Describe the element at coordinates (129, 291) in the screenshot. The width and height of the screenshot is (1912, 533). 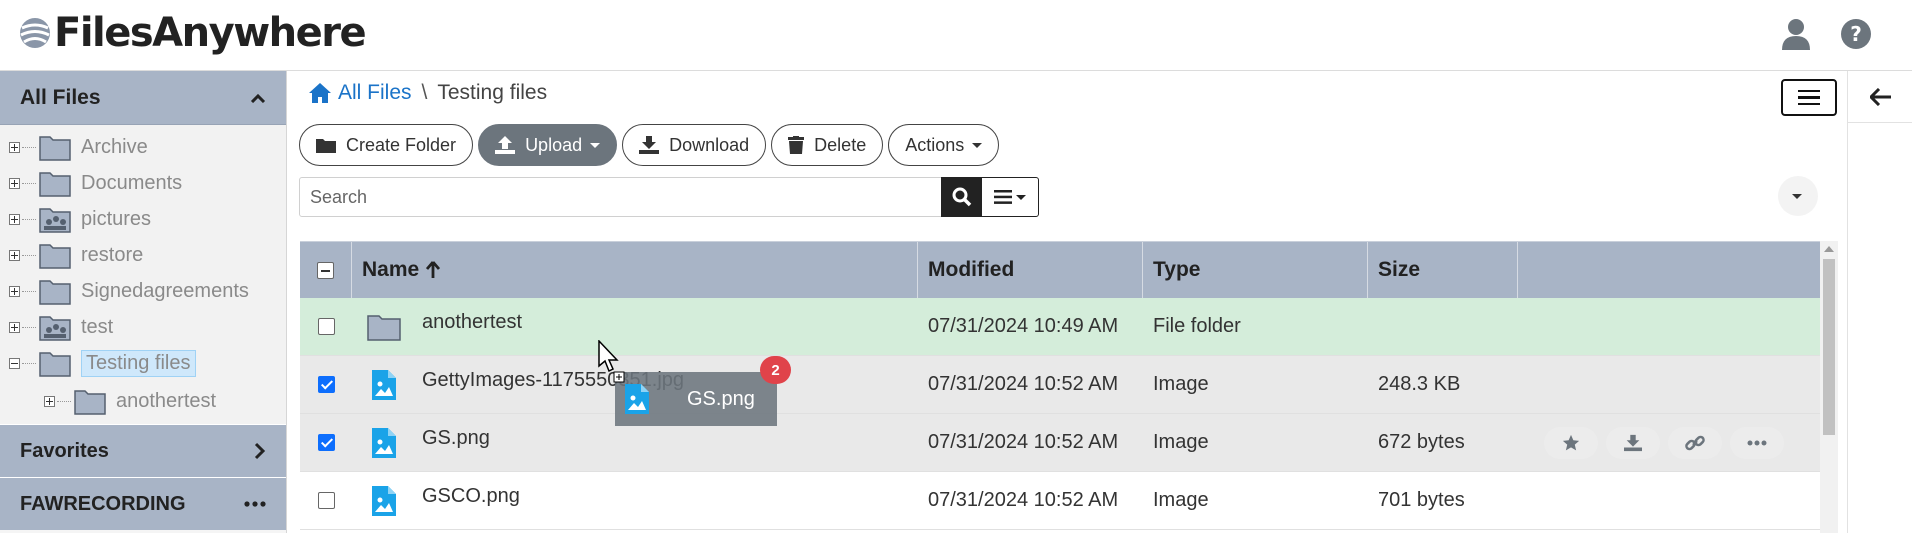
I see `tree-item-signedagreements: Signedagreements` at that location.